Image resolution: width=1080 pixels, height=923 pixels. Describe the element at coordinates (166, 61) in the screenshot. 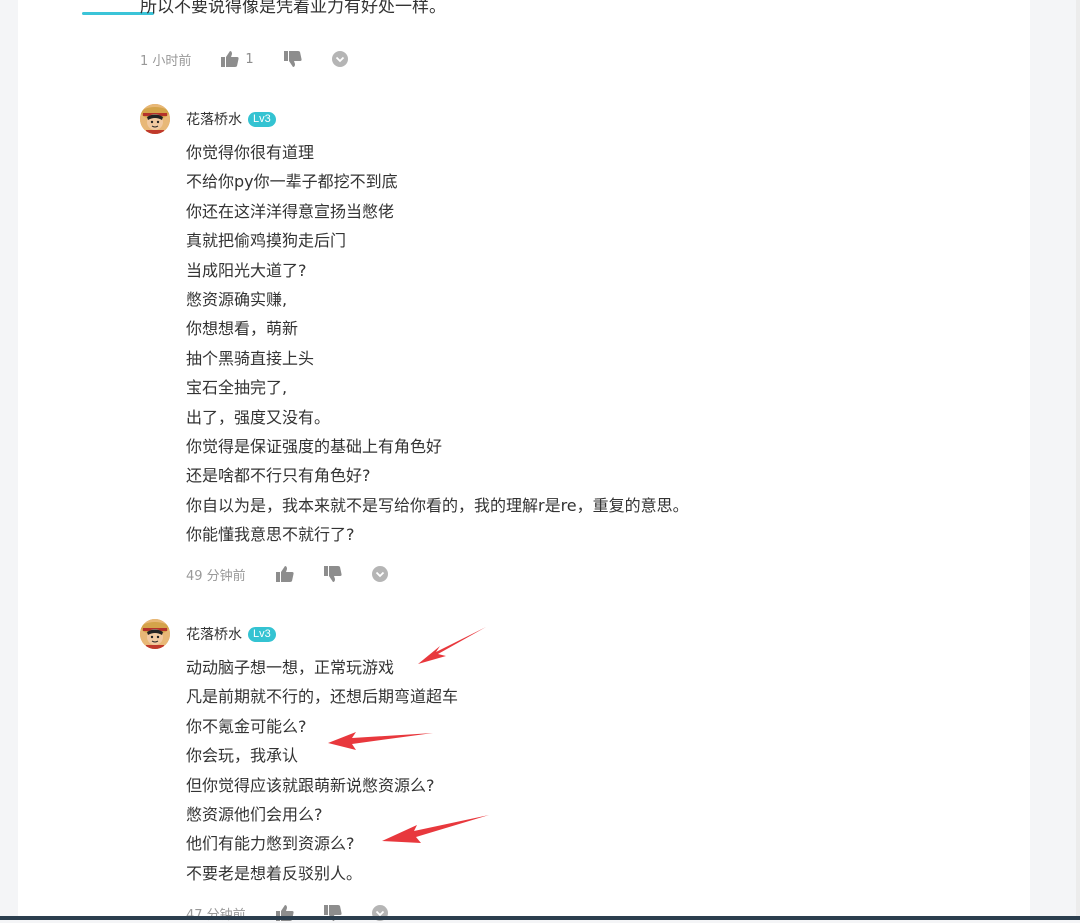

I see `comment-time: 1 小时前` at that location.